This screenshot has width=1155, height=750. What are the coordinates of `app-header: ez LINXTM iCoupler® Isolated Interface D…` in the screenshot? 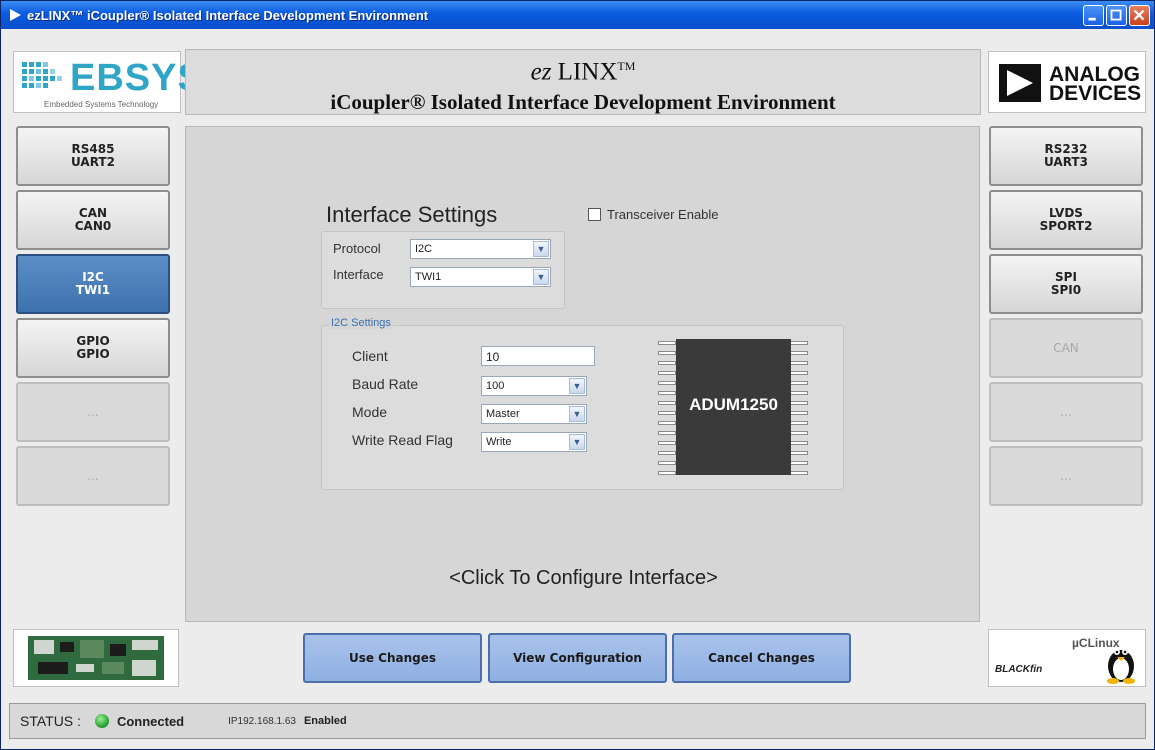 It's located at (583, 82).